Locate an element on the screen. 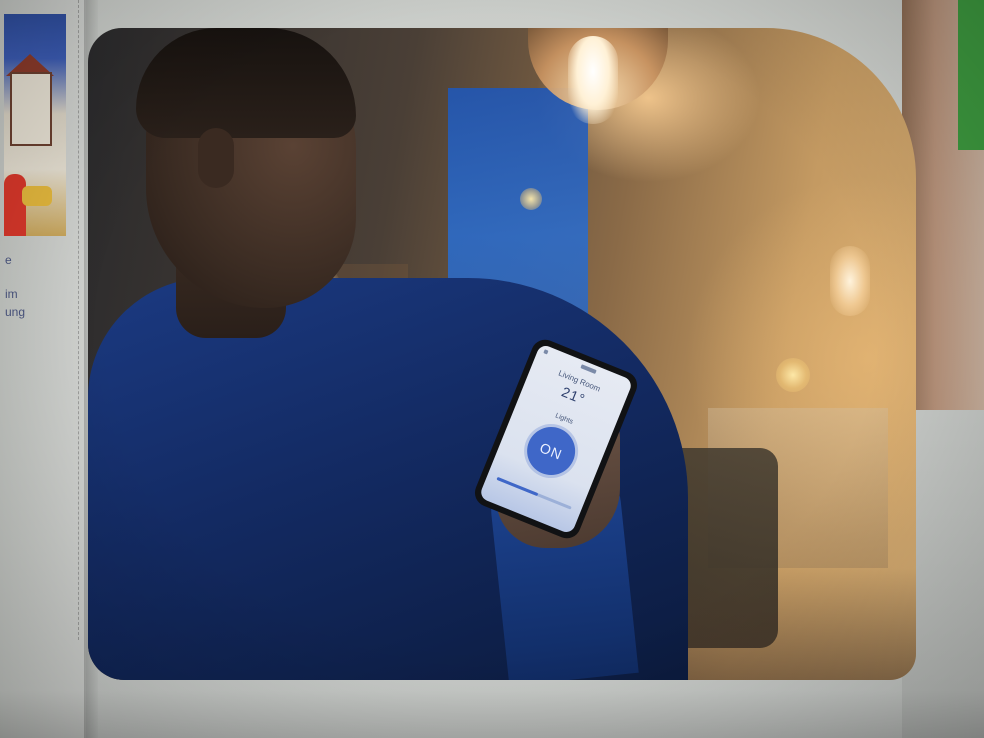 This screenshot has width=984, height=738. brightness-slider is located at coordinates (534, 493).